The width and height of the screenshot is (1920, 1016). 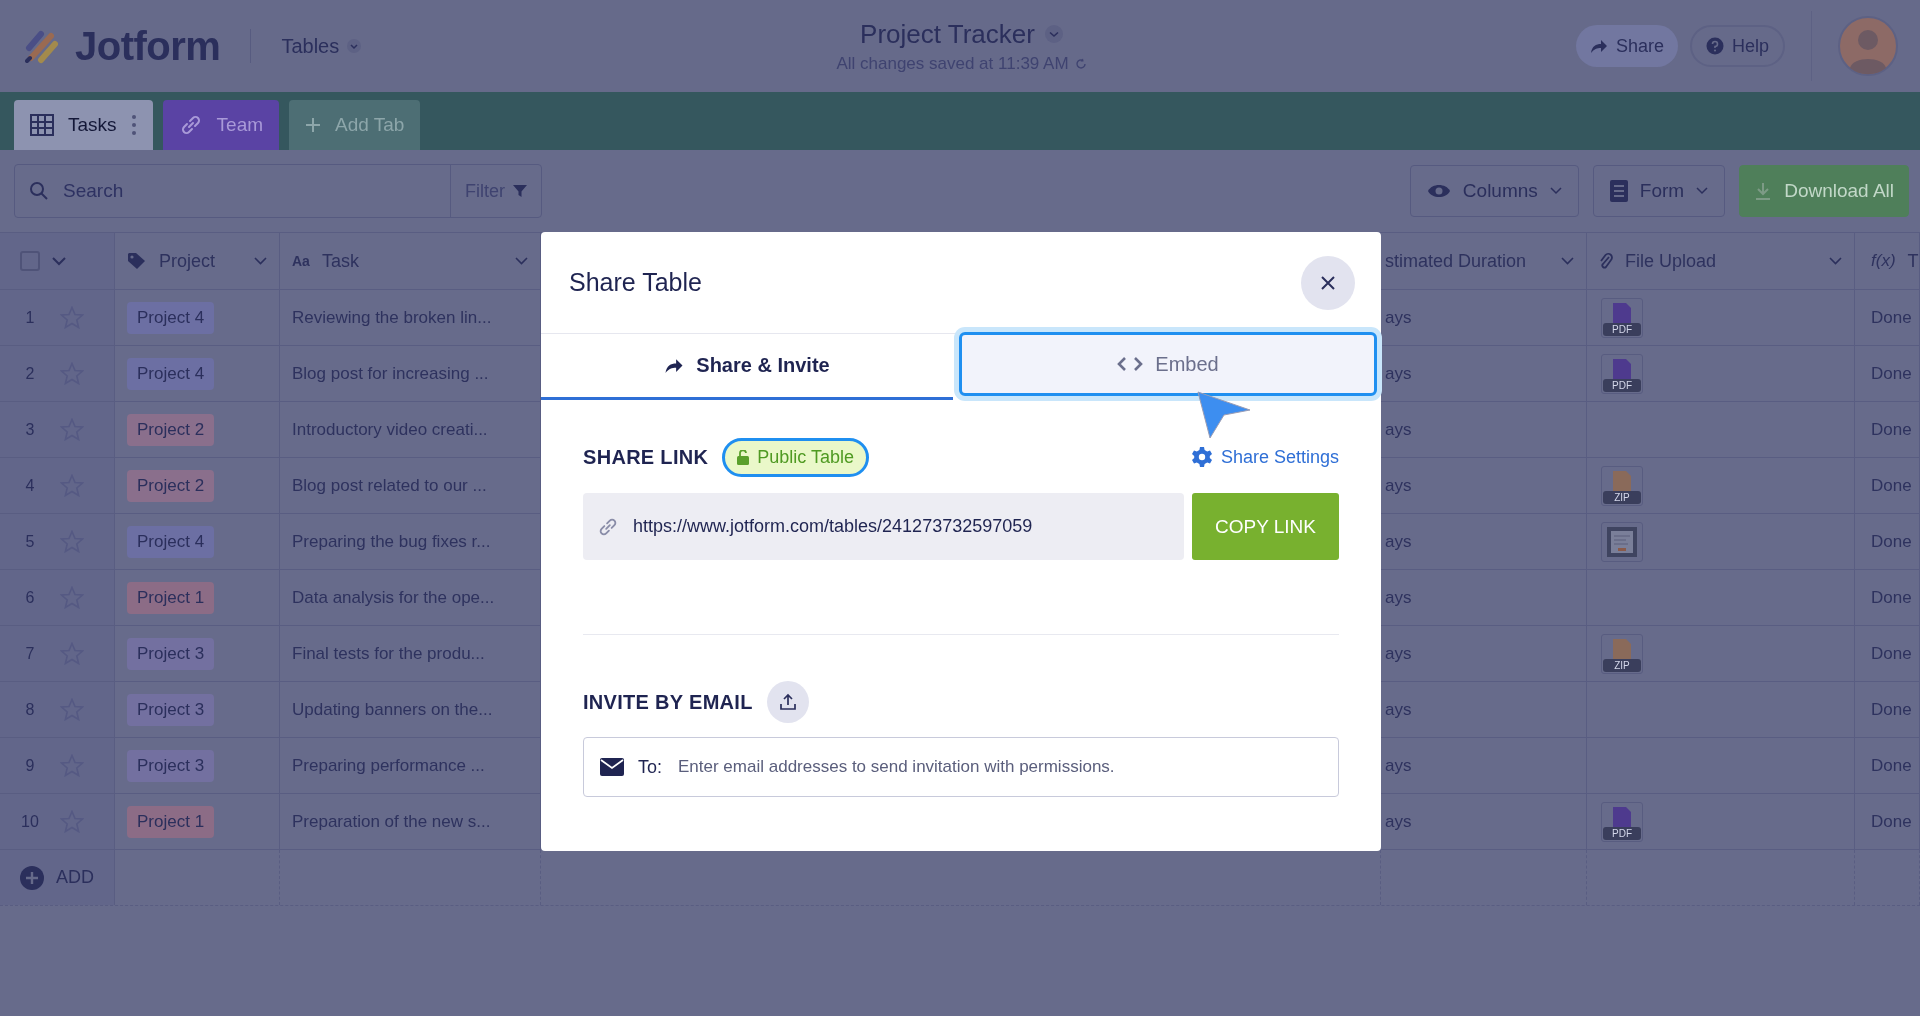 I want to click on column-header: Project, so click(x=187, y=261).